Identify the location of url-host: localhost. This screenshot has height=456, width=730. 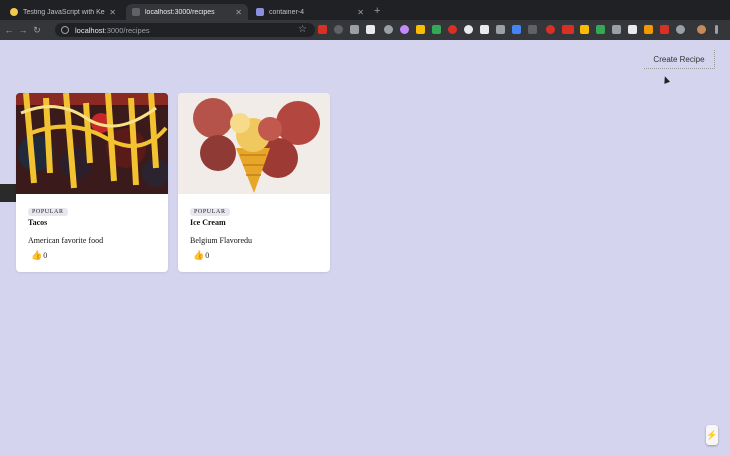
(90, 30).